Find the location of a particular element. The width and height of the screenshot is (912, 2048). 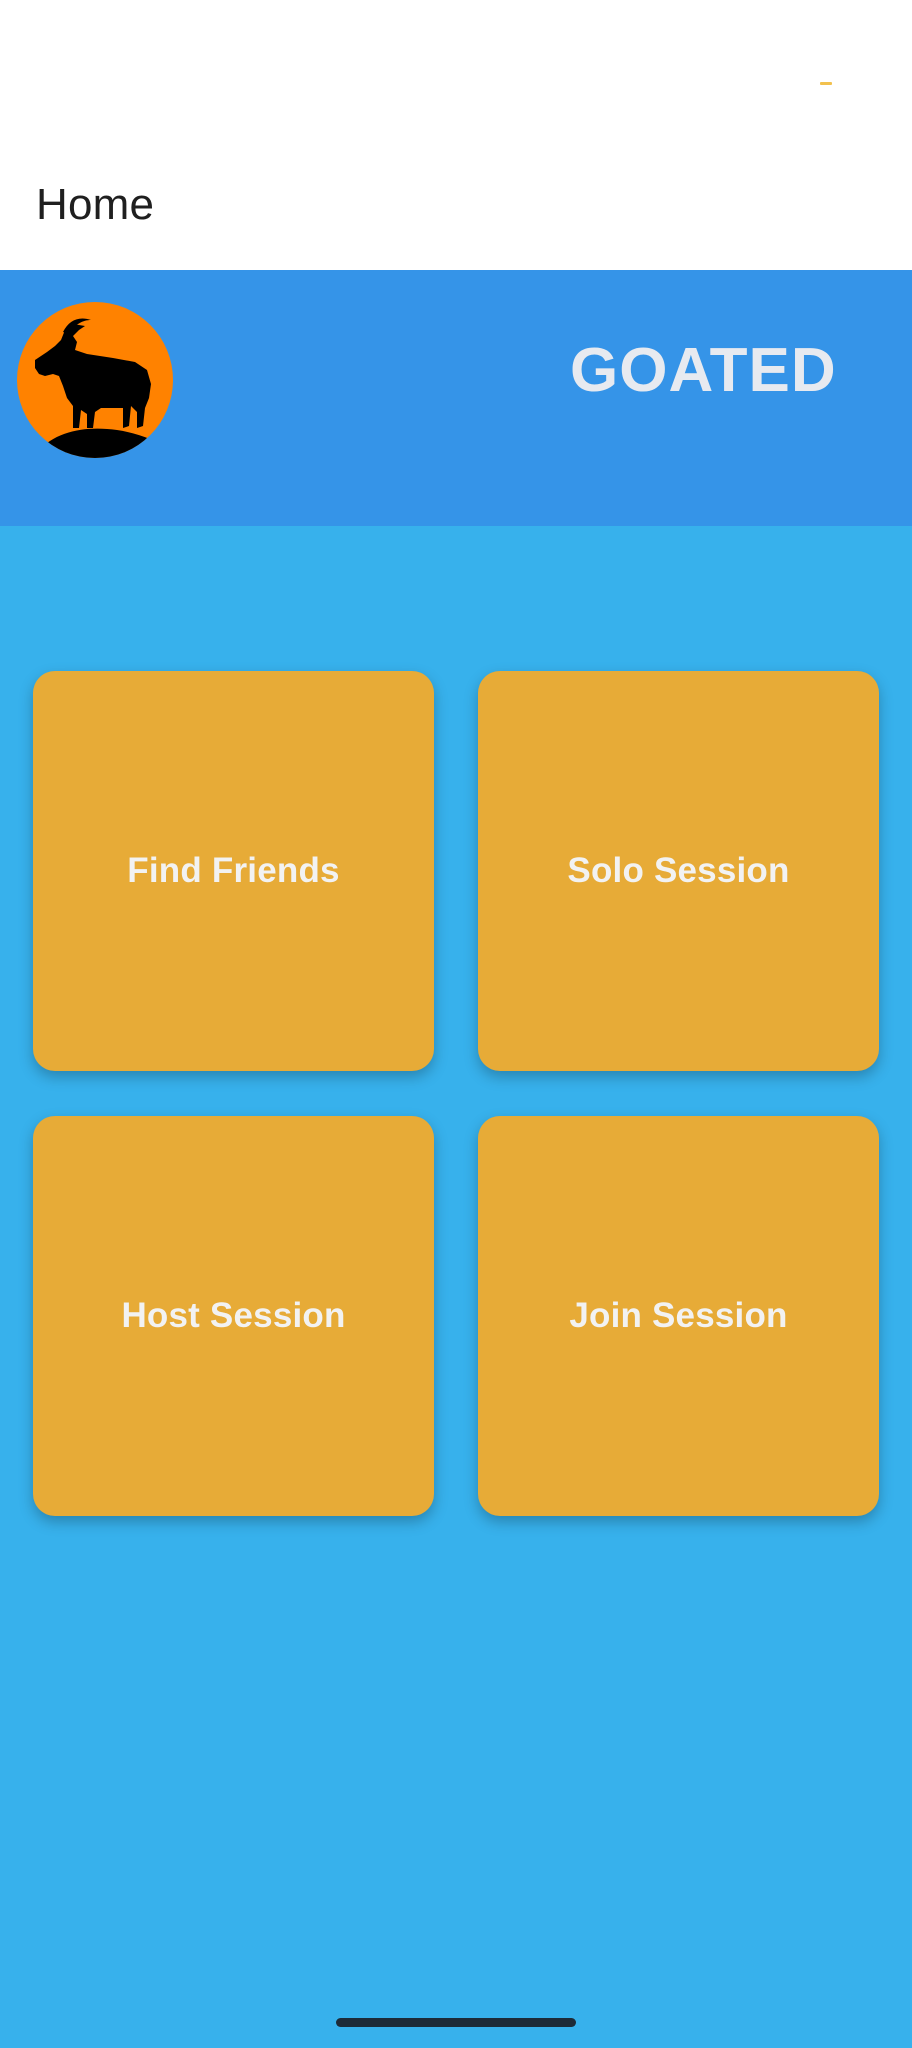

brand-title: GOATED is located at coordinates (703, 370).